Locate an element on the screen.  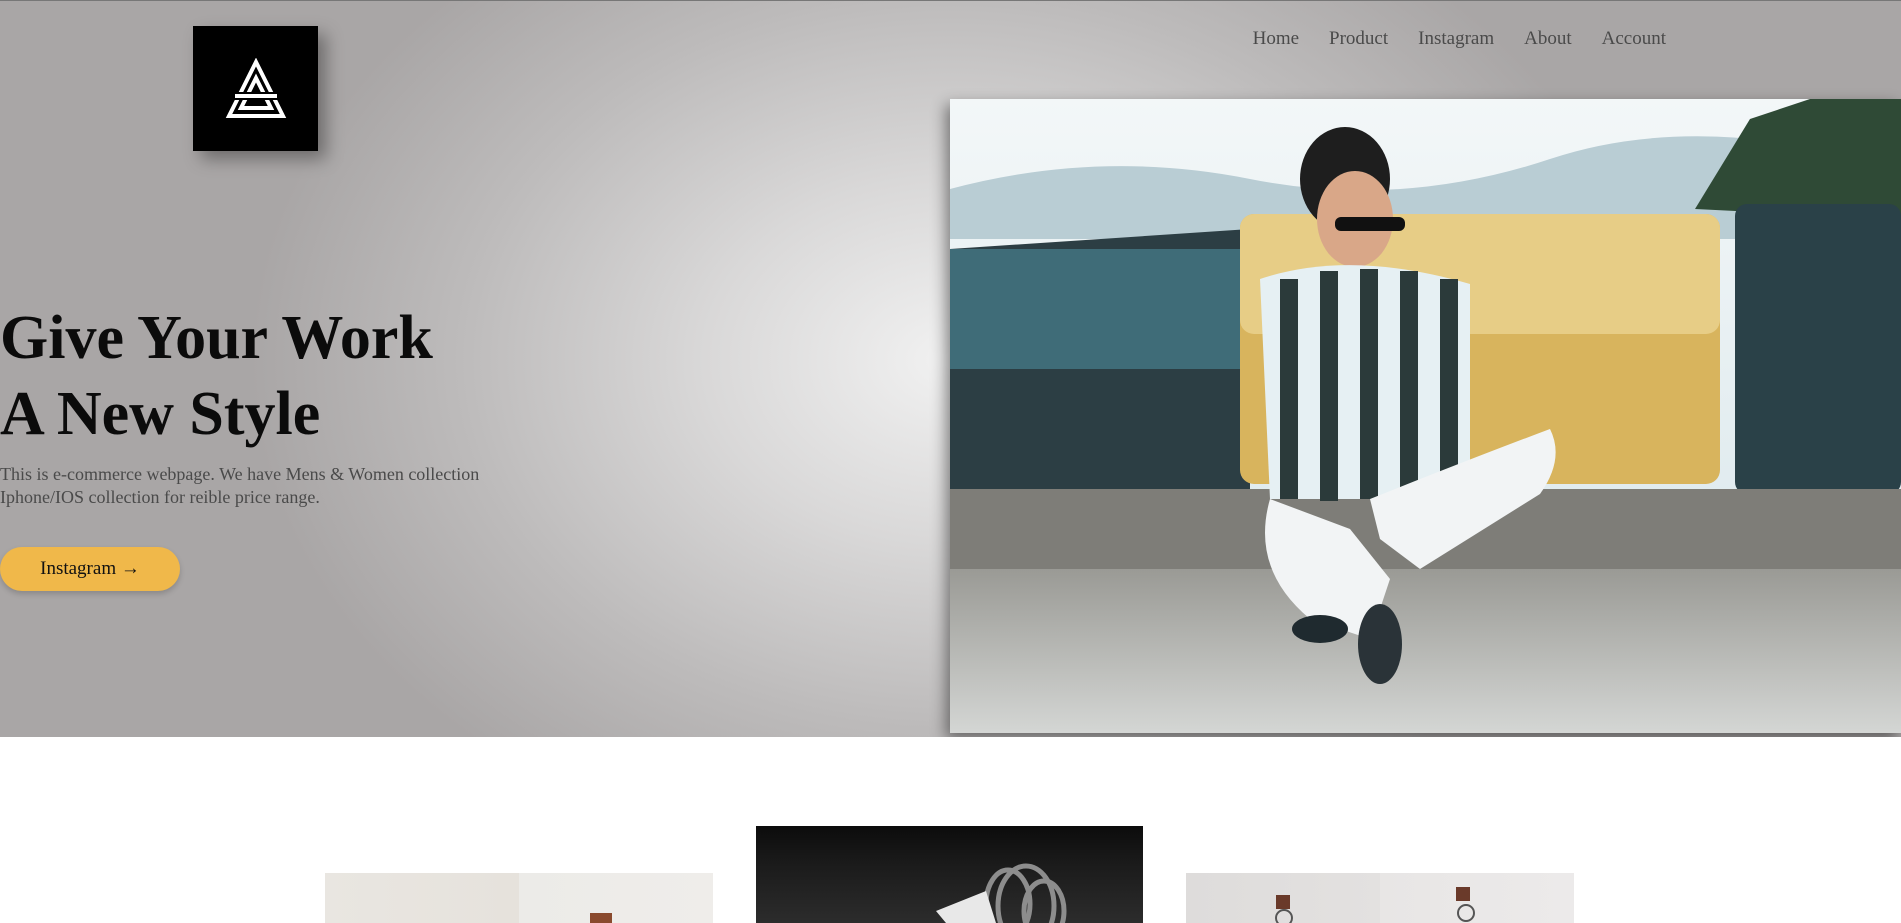
top-border is located at coordinates (950, 0).